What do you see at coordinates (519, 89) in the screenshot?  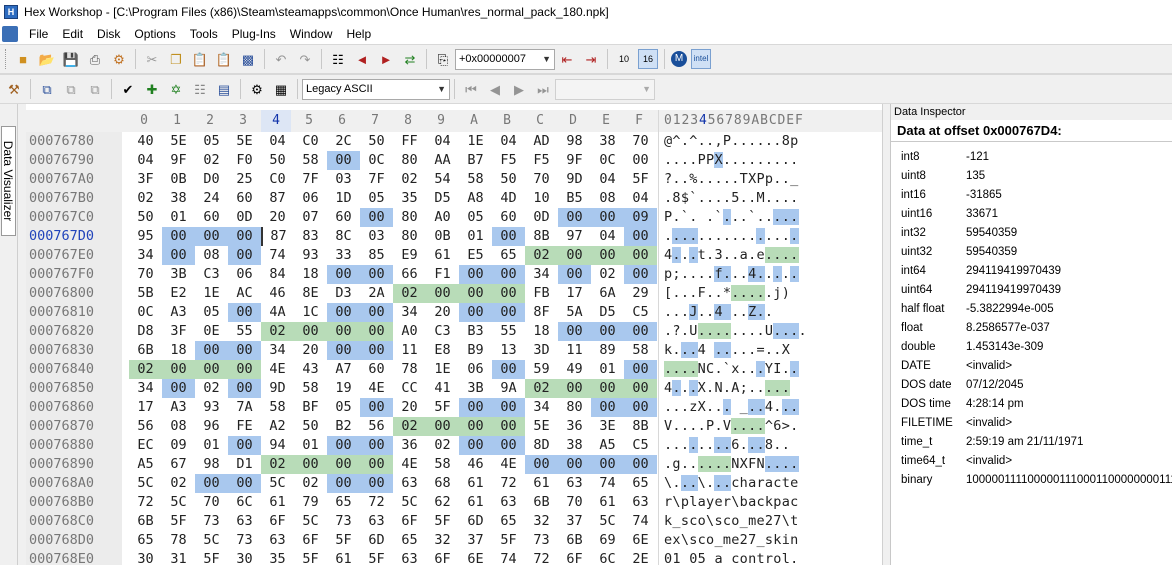 I see `next-record-icon: ▶` at bounding box center [519, 89].